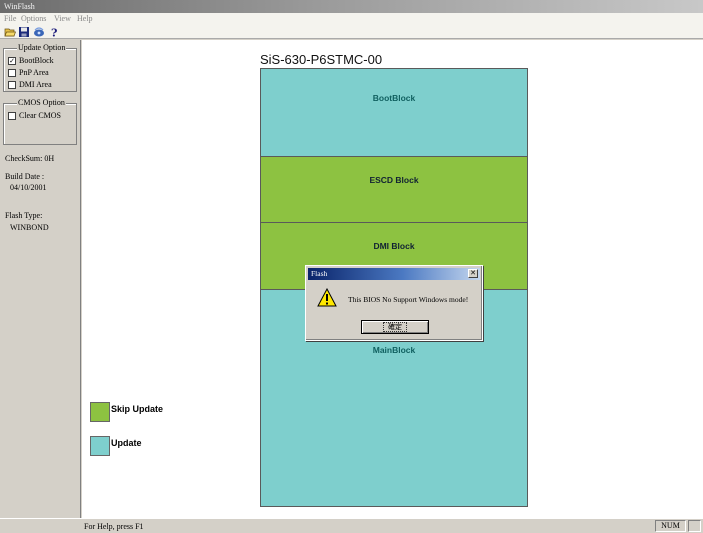  I want to click on warning-icon, so click(327, 297).